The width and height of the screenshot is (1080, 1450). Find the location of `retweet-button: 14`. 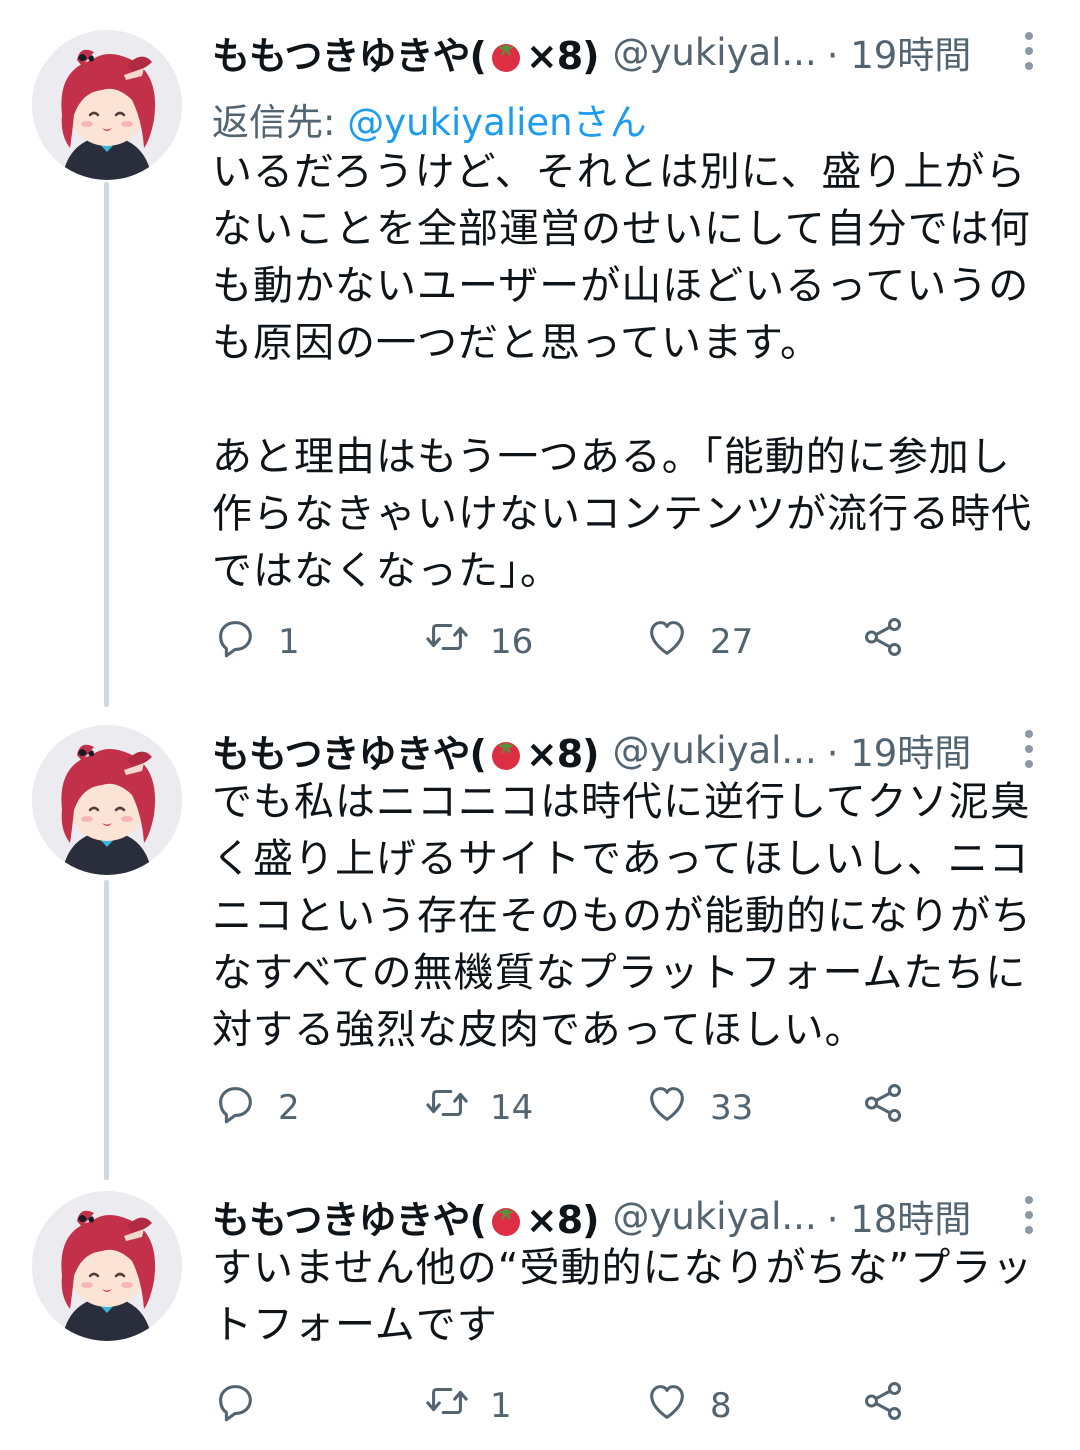

retweet-button: 14 is located at coordinates (478, 1107).